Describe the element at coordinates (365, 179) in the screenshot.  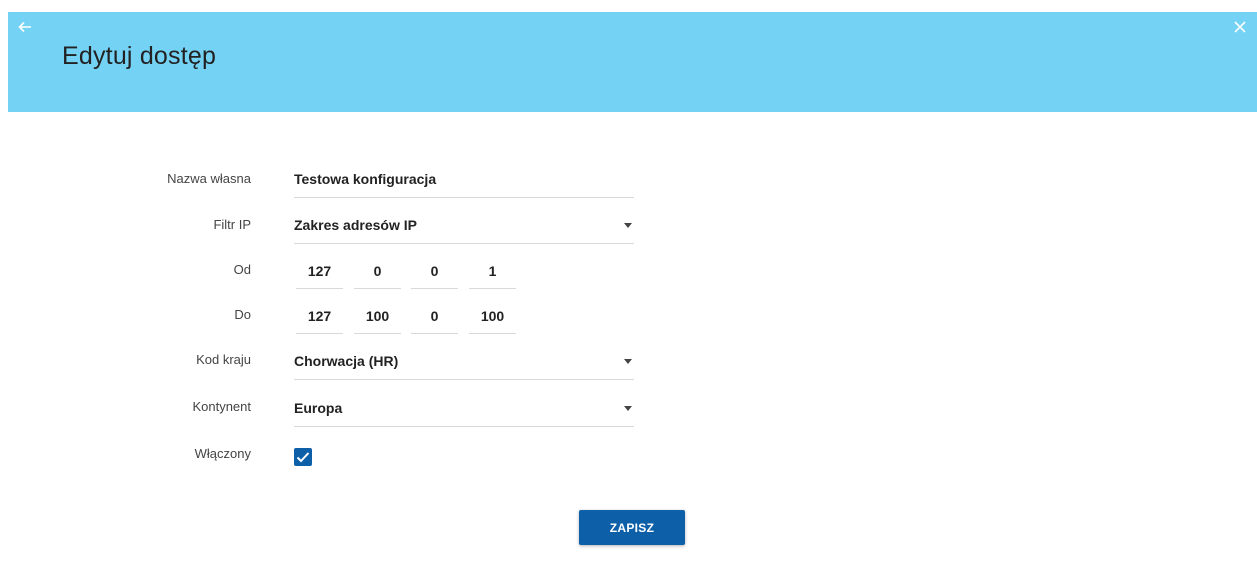
I see `name-input-value: Testowa konfiguracja` at that location.